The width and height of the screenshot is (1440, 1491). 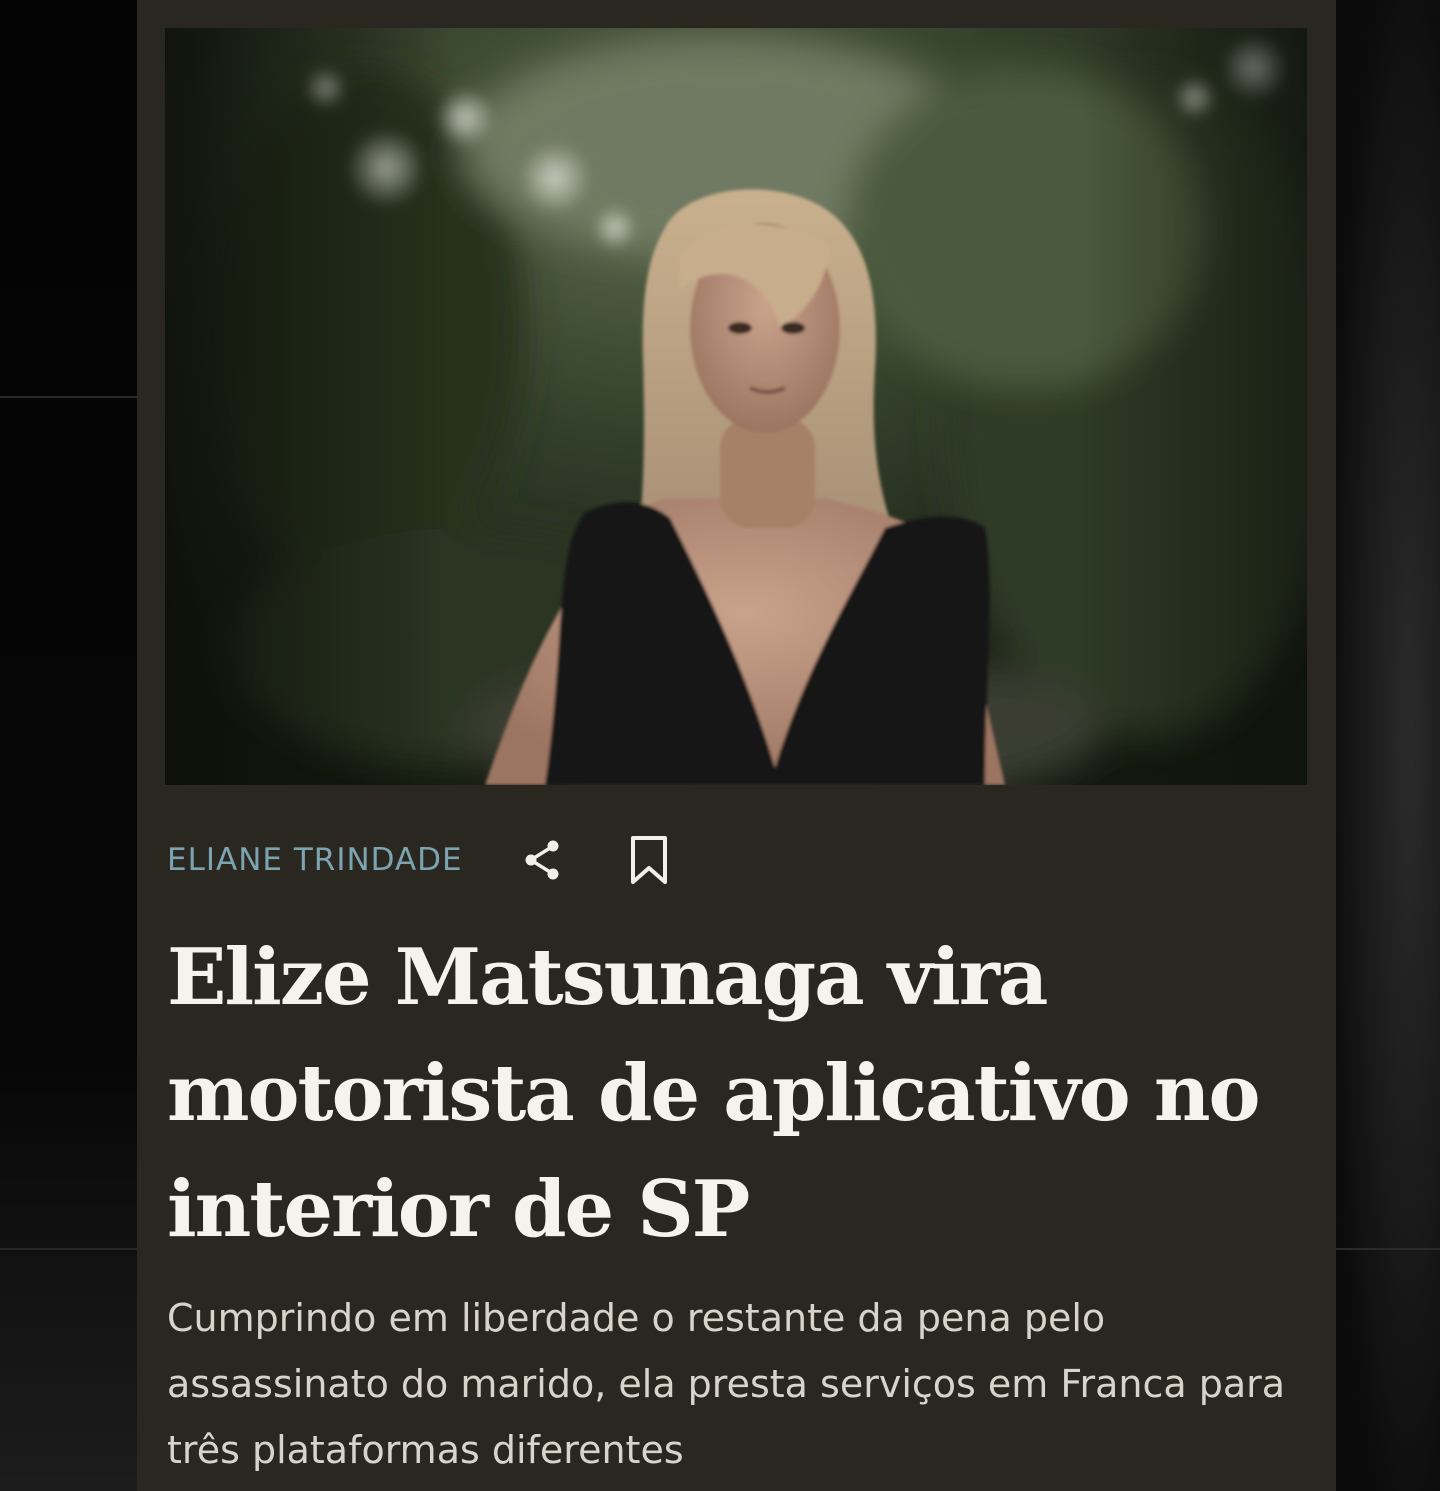 I want to click on bookmark-button, so click(x=649, y=860).